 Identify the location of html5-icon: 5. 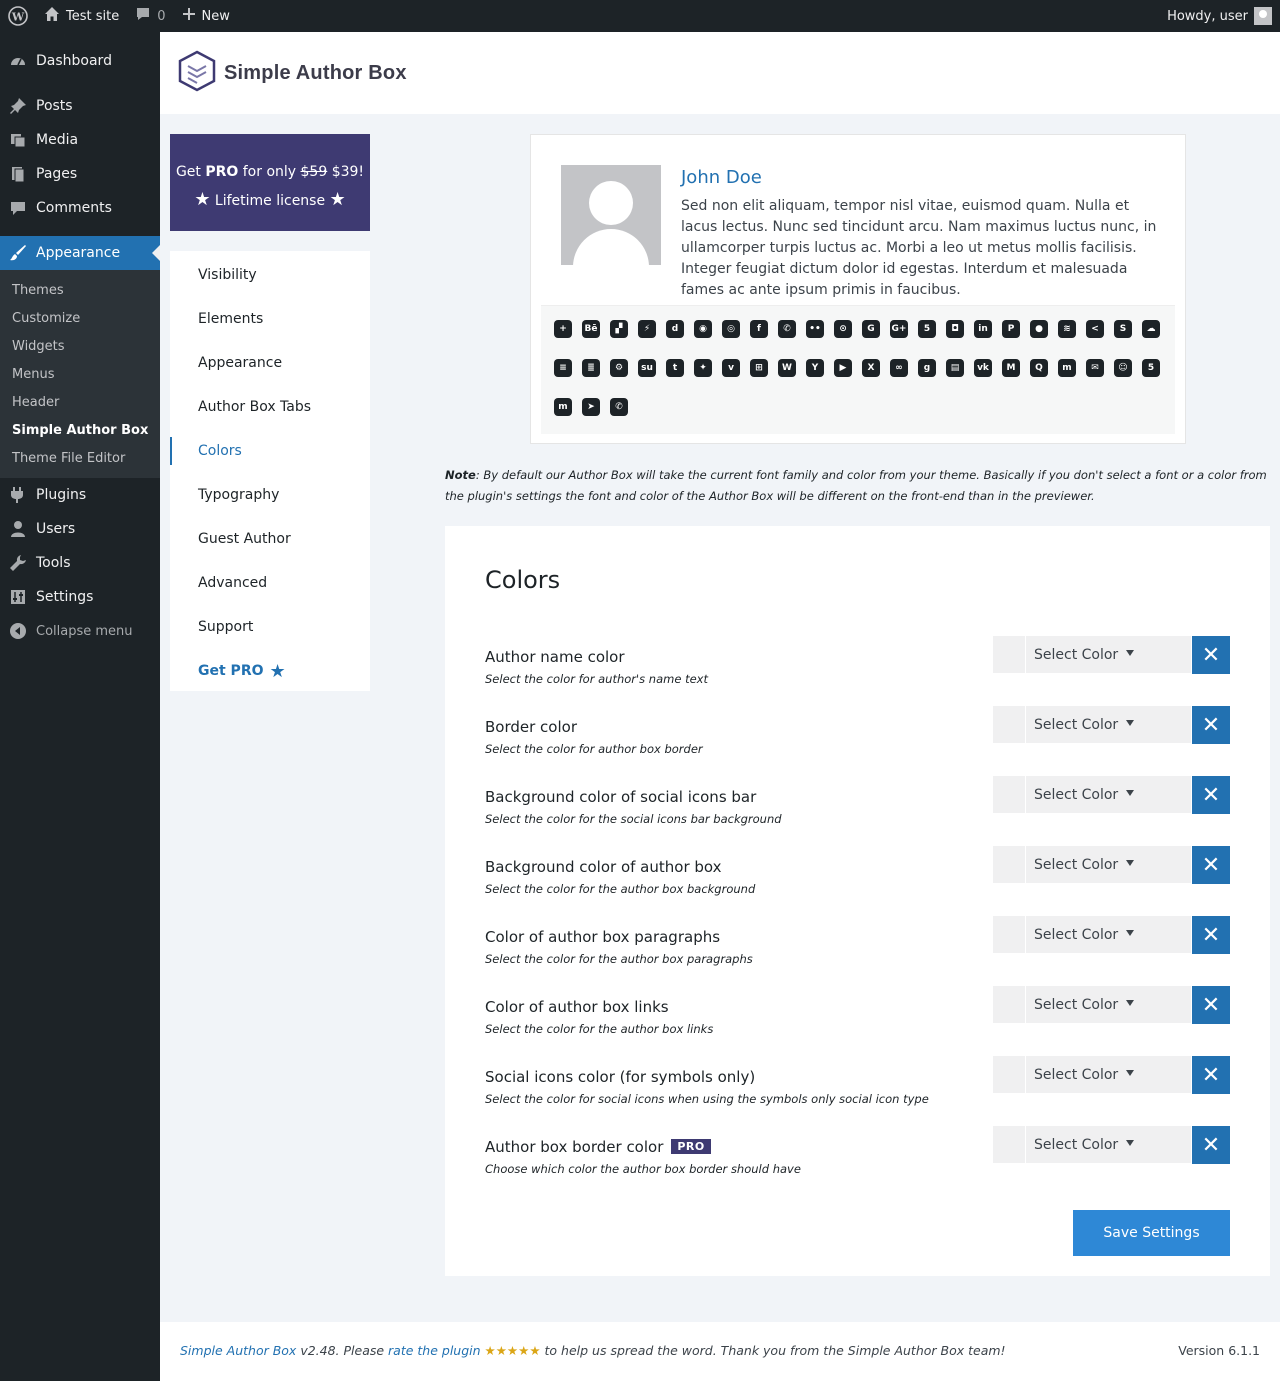
(927, 337).